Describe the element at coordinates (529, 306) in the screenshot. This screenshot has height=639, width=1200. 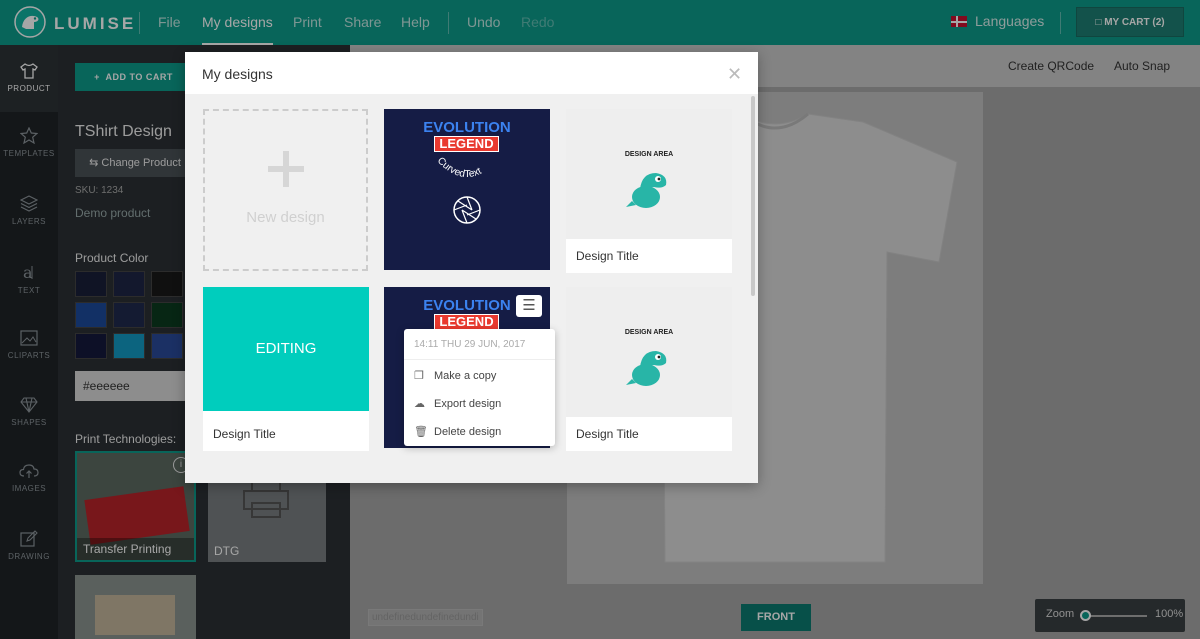
I see `hamburger-menu-icon: ☰` at that location.